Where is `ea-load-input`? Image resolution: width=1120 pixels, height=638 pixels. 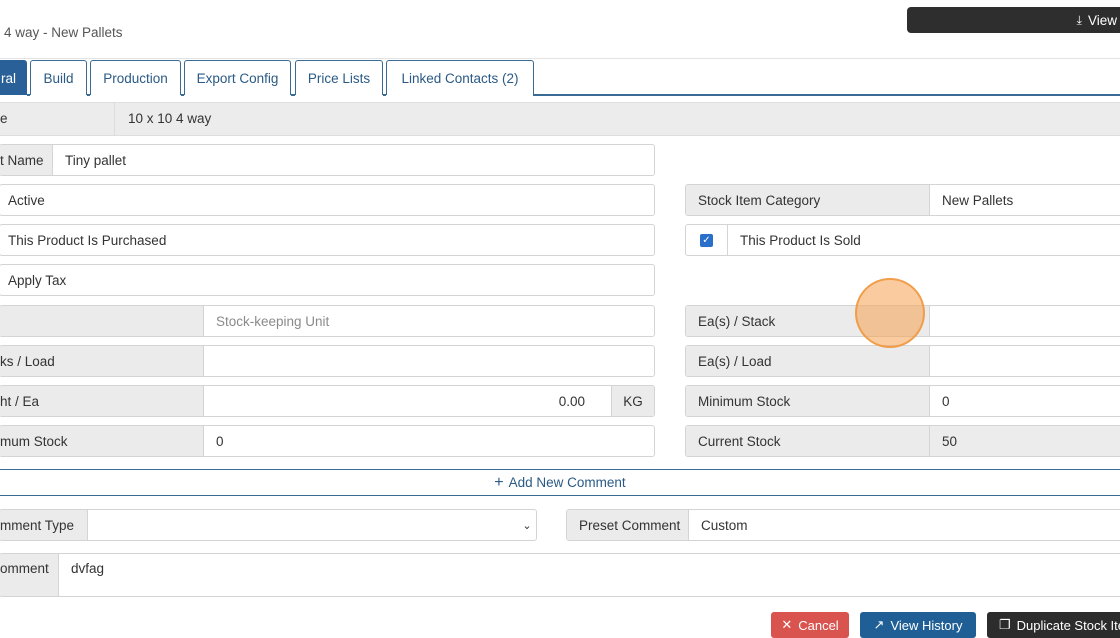 ea-load-input is located at coordinates (1025, 361).